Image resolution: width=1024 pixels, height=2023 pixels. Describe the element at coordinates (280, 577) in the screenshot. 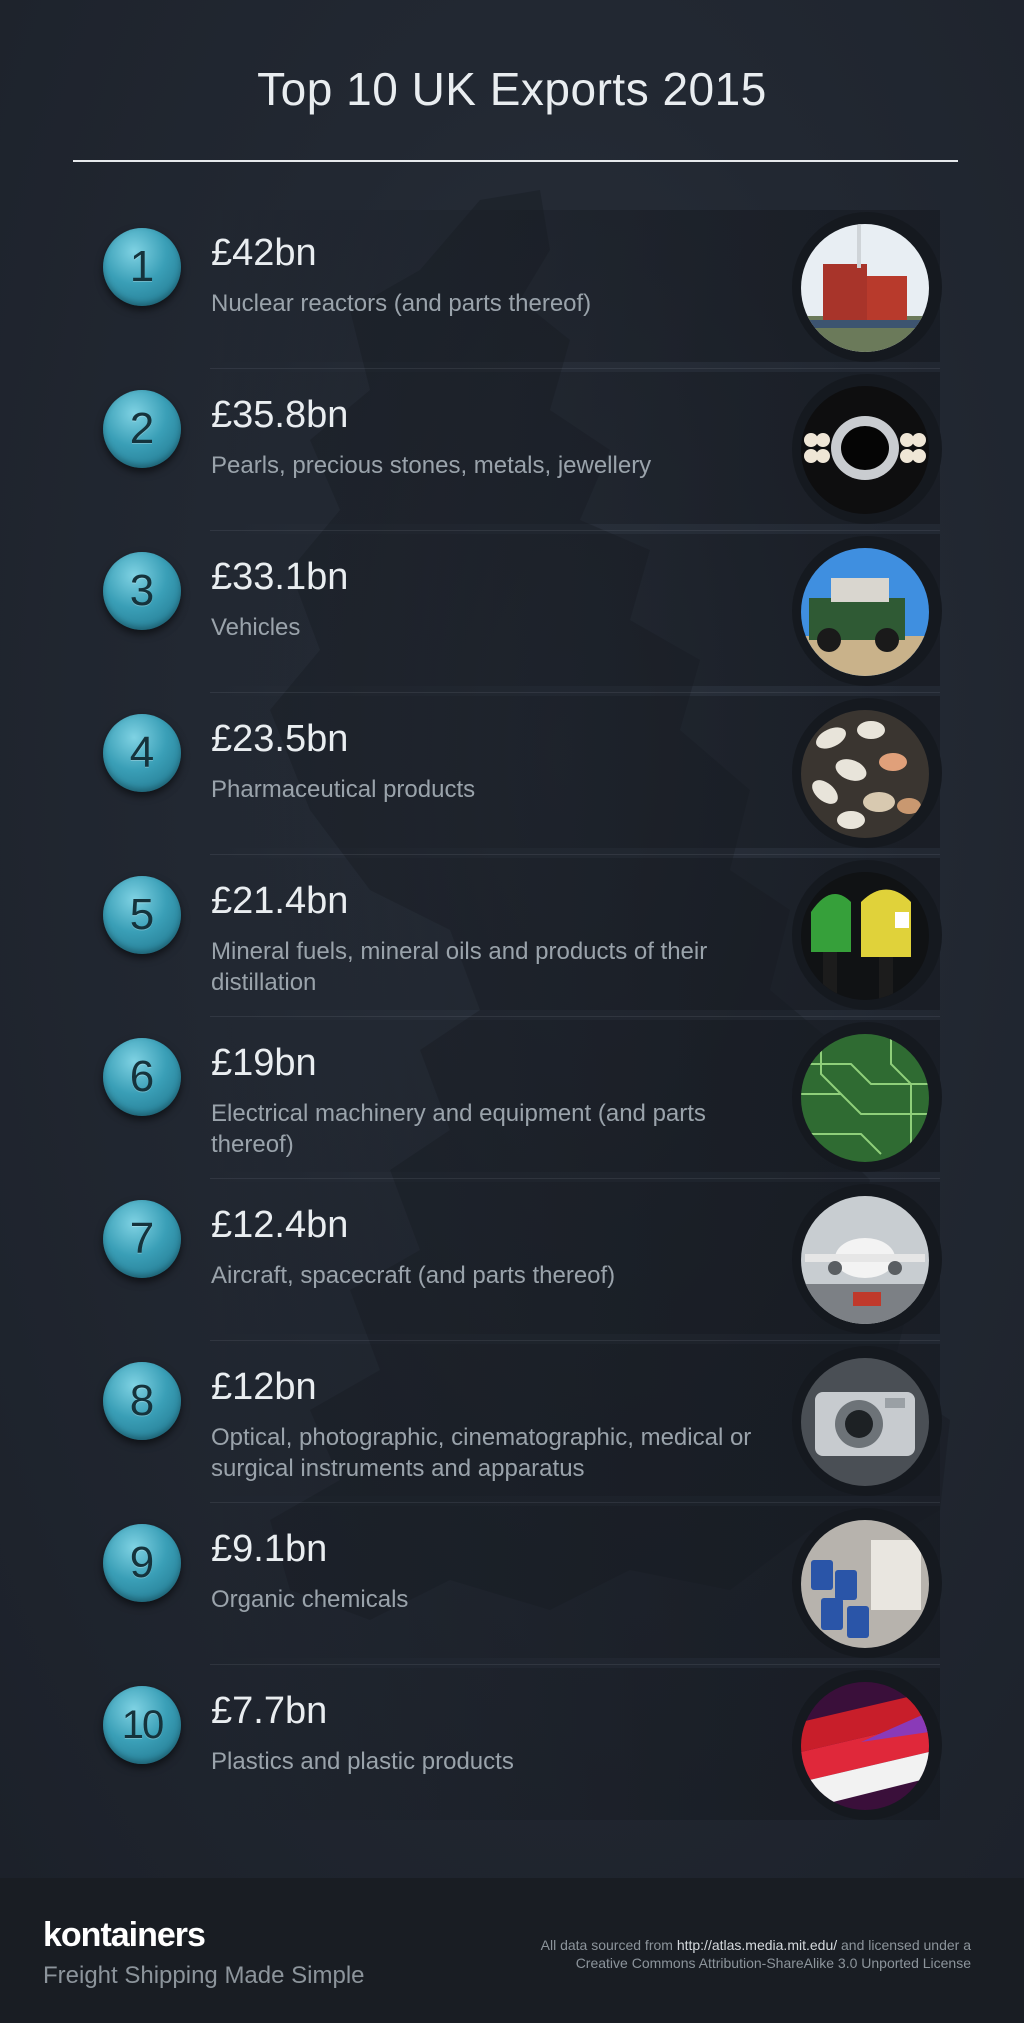

I see `export-value: £33.1bn` at that location.